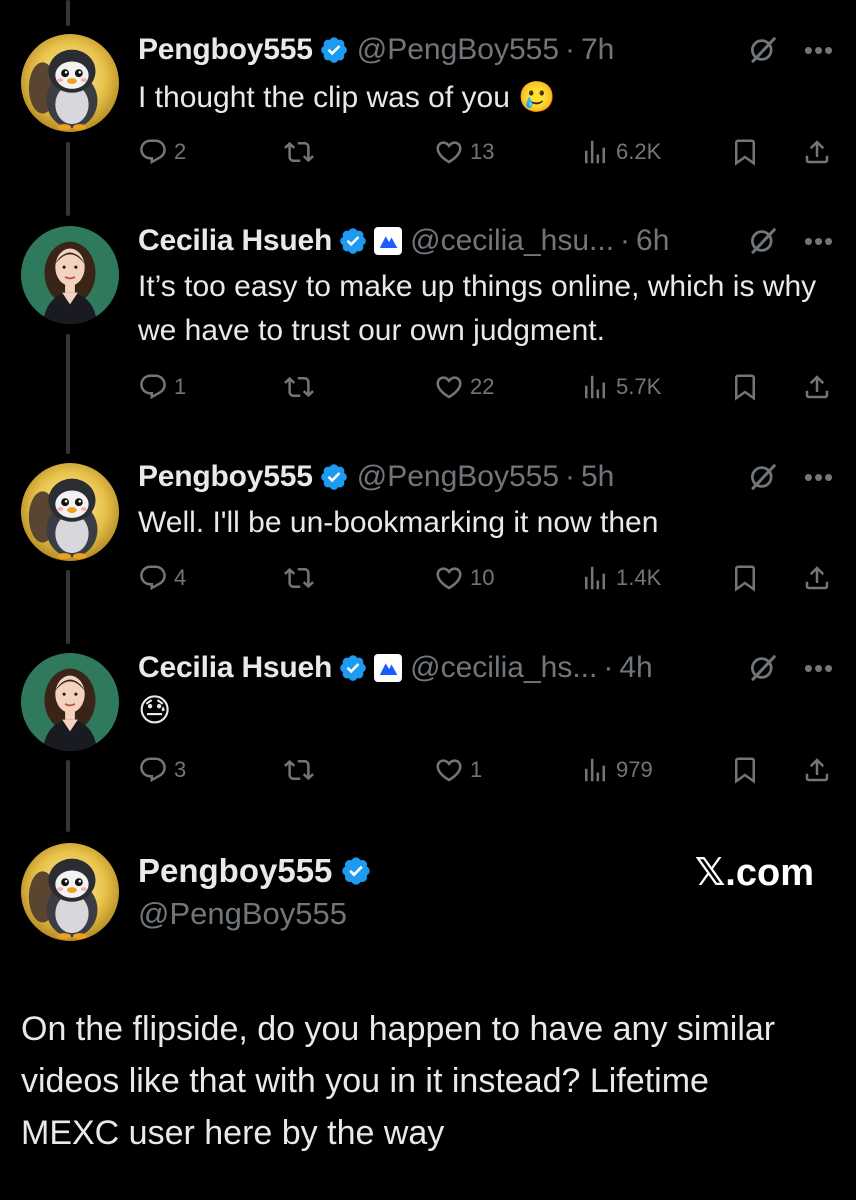 The image size is (856, 1200). Describe the element at coordinates (347, 97) in the screenshot. I see `tweet-text: I thought the clip was of you 🥲` at that location.